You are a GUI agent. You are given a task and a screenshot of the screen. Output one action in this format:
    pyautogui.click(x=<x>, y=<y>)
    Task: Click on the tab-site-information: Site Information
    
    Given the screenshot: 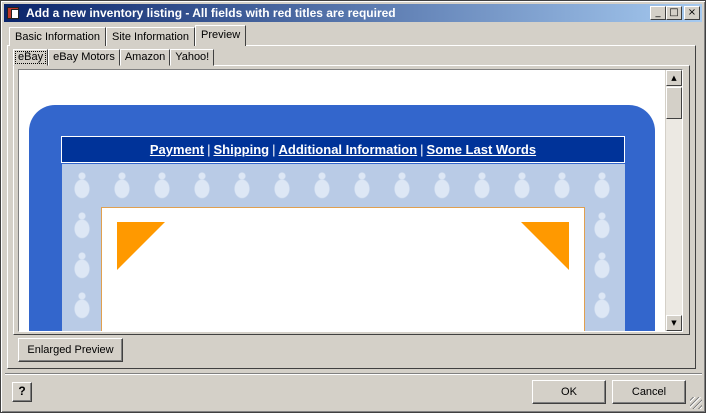 What is the action you would take?
    pyautogui.click(x=150, y=36)
    